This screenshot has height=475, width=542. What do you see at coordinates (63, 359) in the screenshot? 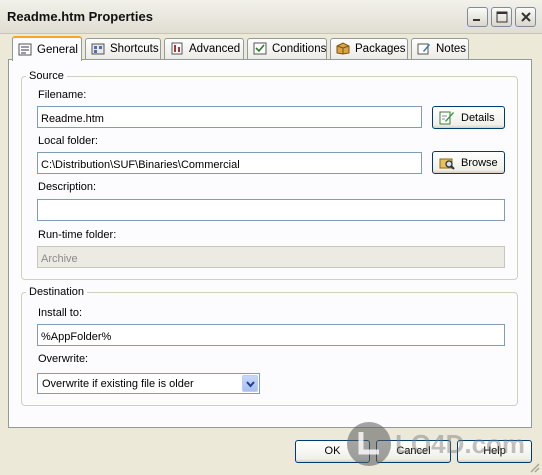
I see `overwrite-label: Overwrite:` at bounding box center [63, 359].